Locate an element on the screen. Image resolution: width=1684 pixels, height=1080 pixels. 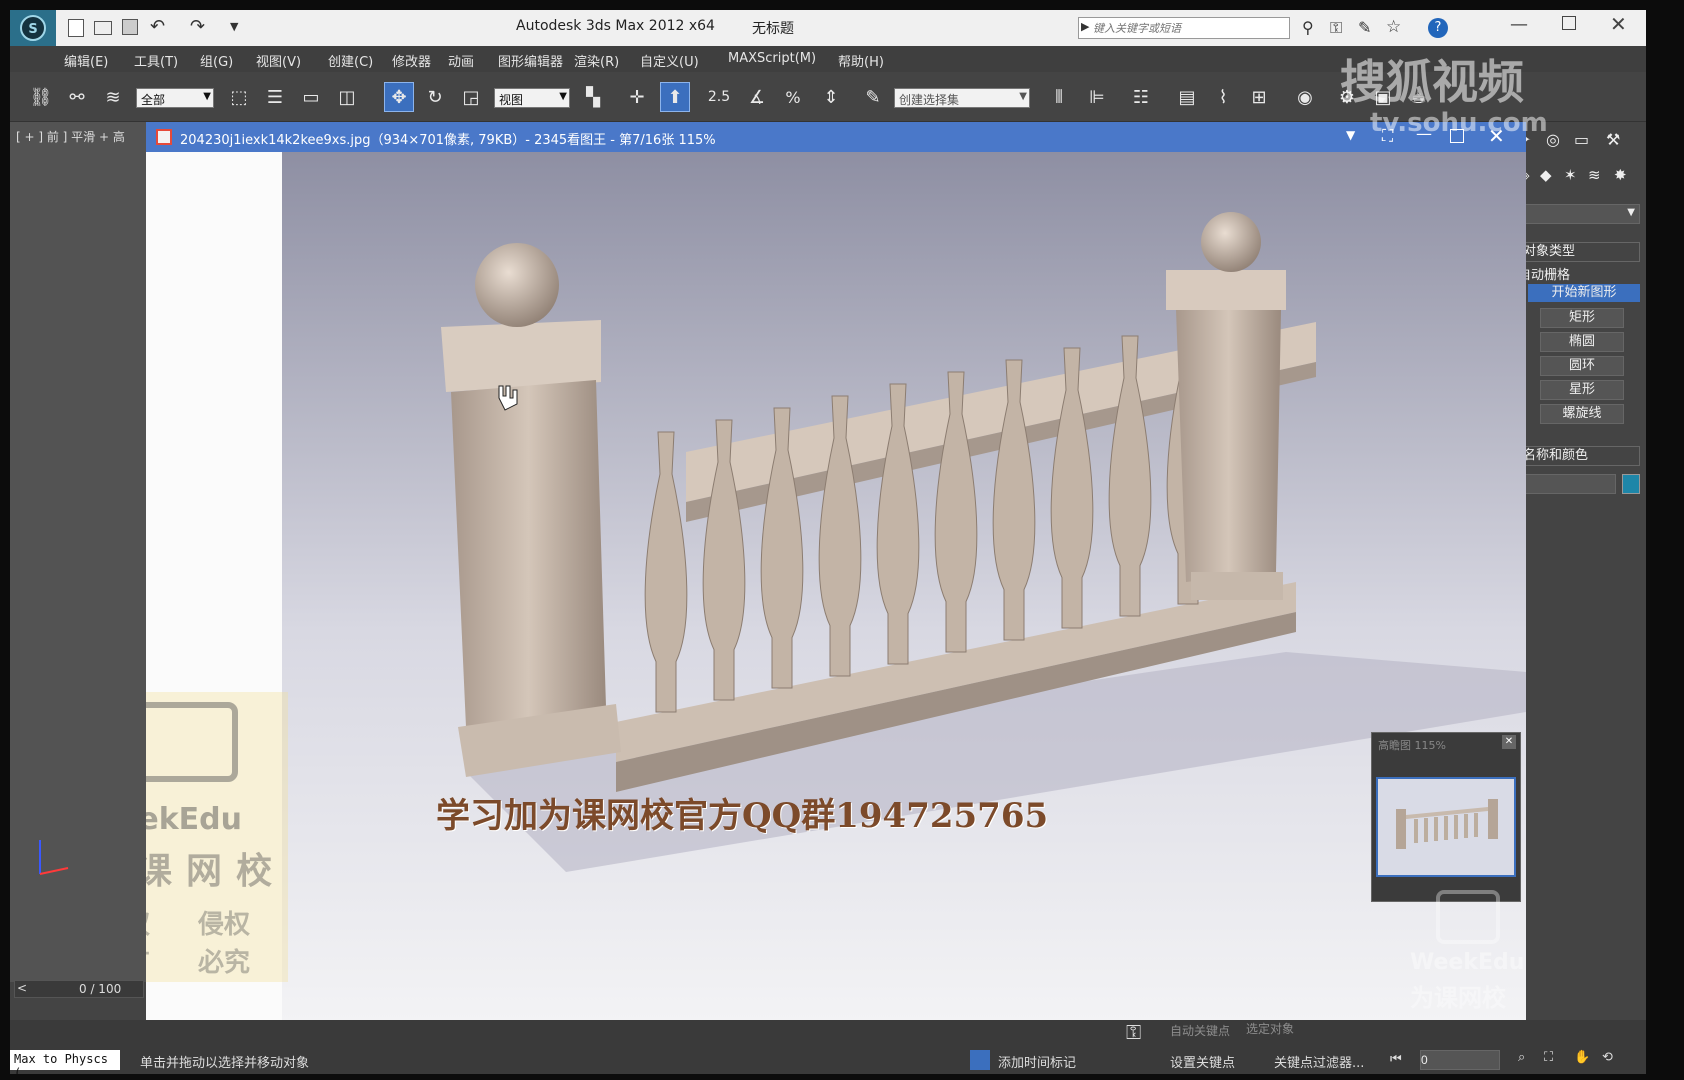
utilities-tab-icon: ⚒ is located at coordinates (1613, 139).